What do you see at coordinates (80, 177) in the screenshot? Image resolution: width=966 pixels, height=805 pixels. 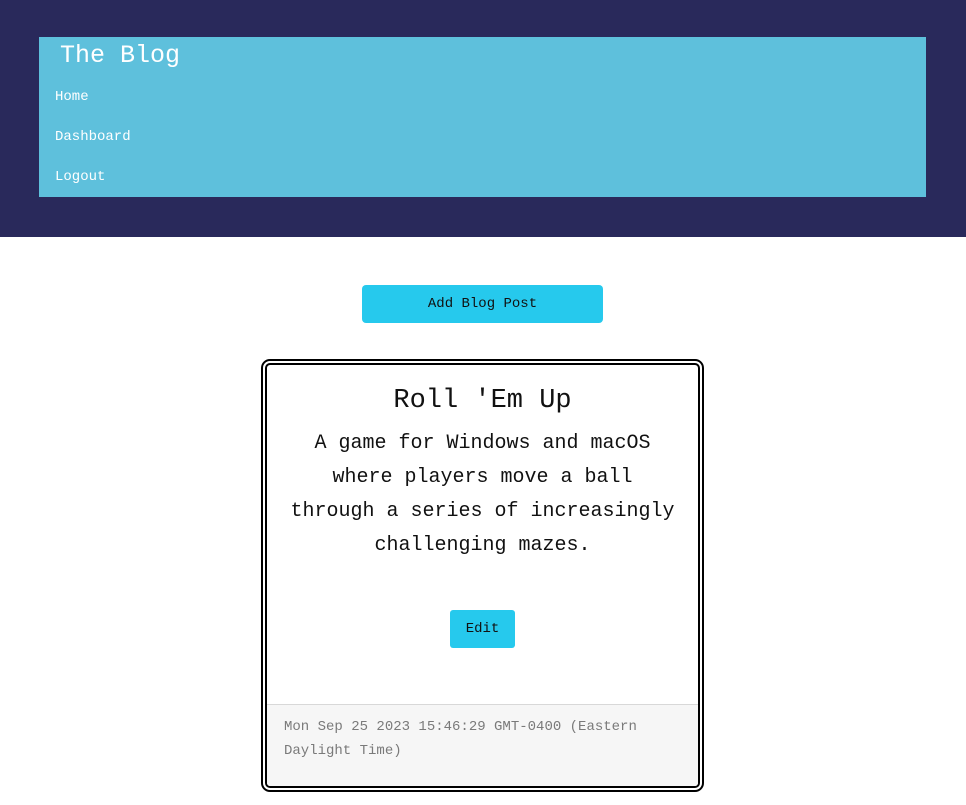 I see `nav-logout-link: Logout` at bounding box center [80, 177].